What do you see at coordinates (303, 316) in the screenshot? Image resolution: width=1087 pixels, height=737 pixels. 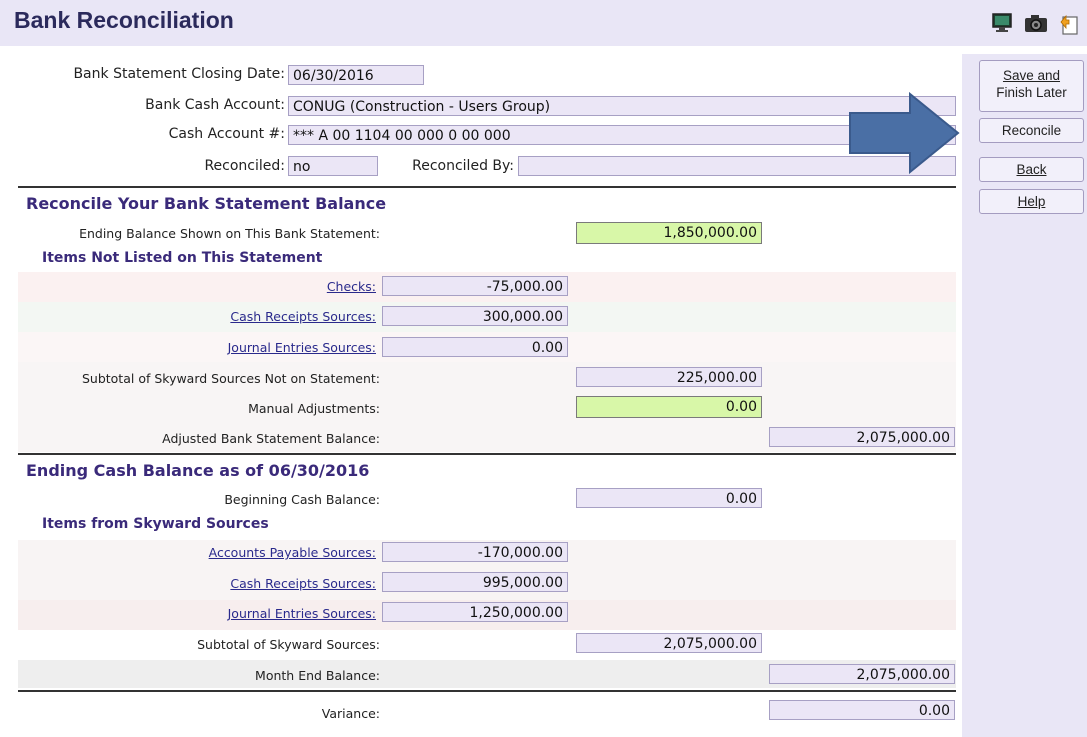 I see `cash-receipts-link: Cash Receipts Sources:` at bounding box center [303, 316].